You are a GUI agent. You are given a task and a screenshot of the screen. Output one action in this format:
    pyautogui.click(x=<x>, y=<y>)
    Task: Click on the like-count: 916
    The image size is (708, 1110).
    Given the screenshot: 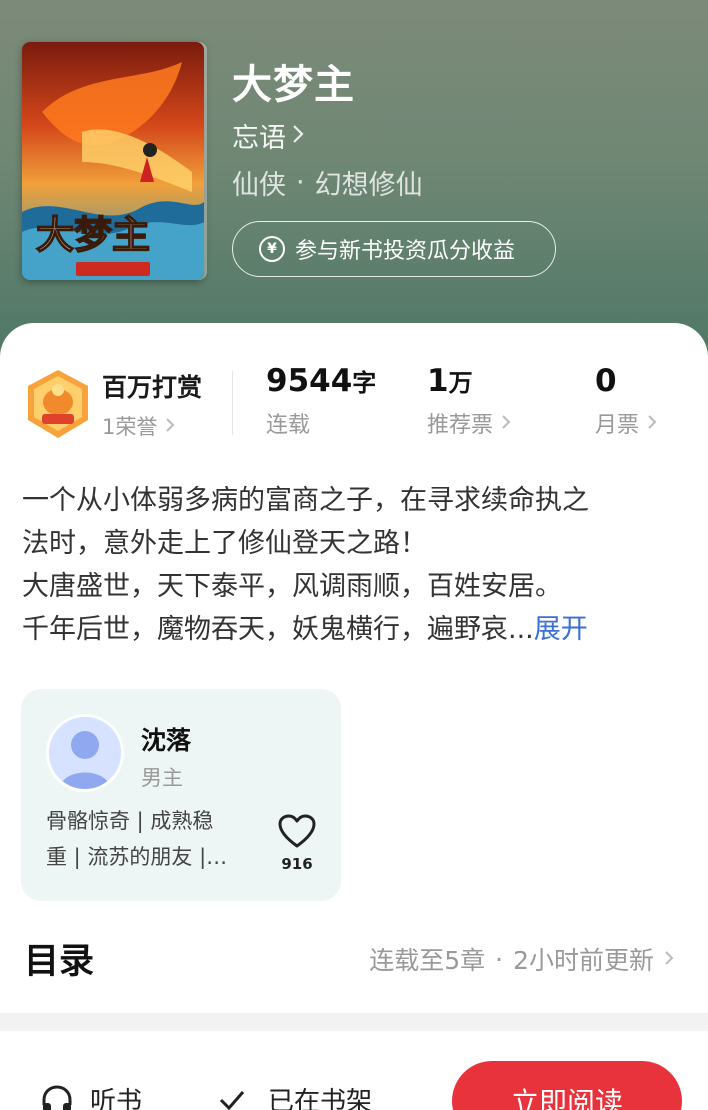 What is the action you would take?
    pyautogui.click(x=297, y=864)
    